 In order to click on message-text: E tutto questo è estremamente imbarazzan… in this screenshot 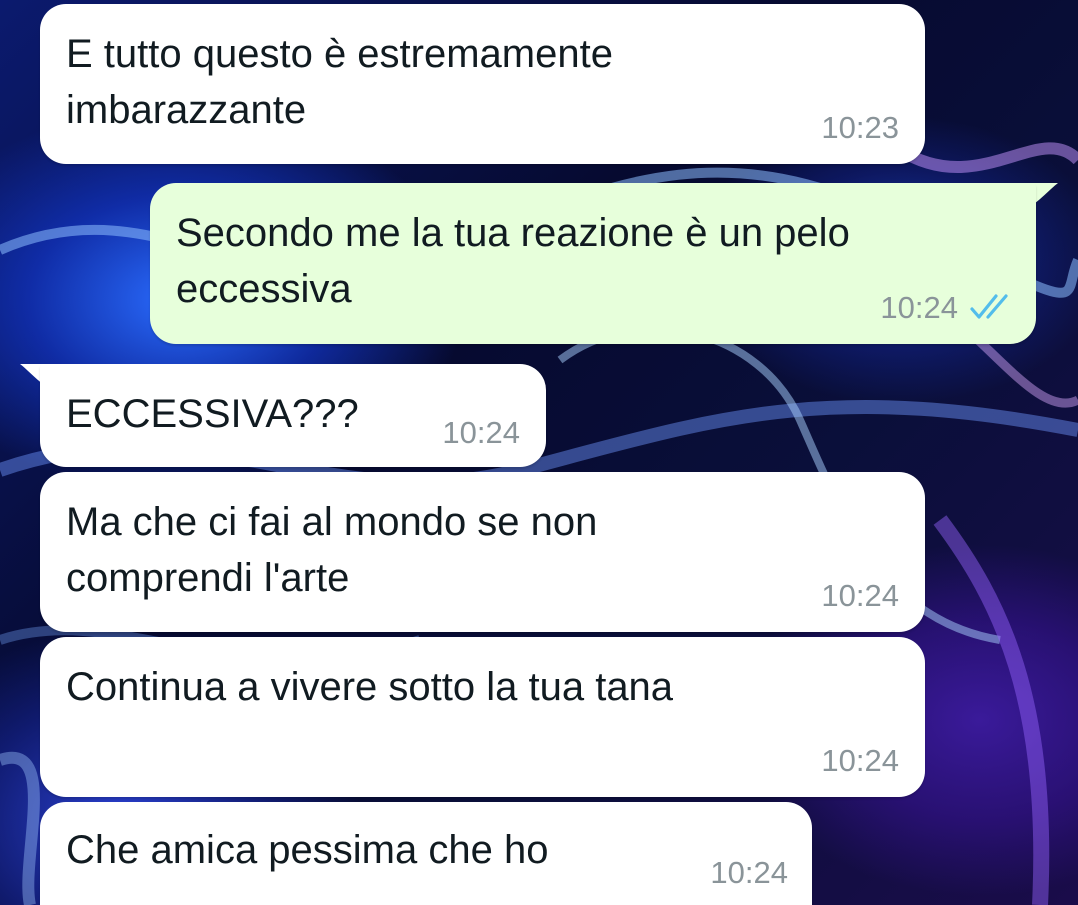, I will do `click(339, 82)`.